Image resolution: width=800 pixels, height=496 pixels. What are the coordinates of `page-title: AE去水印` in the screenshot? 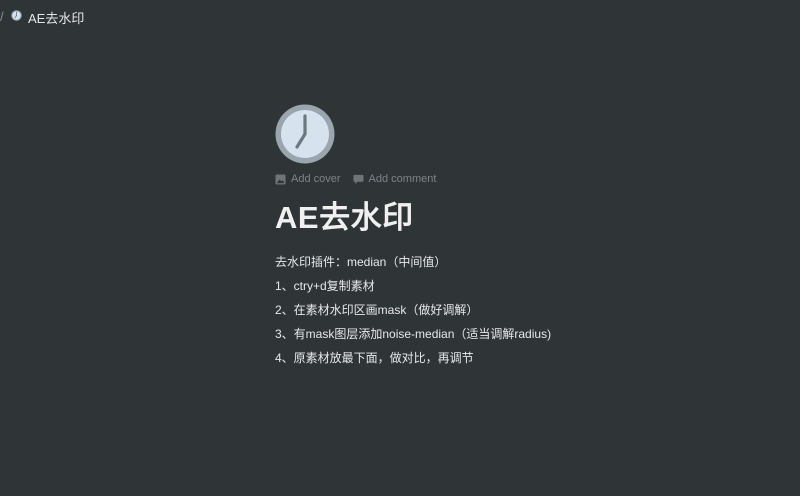 It's located at (344, 214).